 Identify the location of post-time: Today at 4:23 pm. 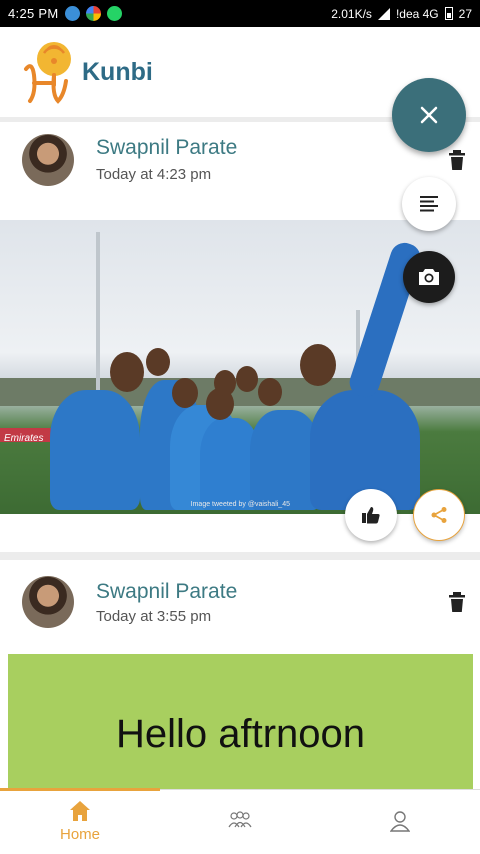
(154, 174).